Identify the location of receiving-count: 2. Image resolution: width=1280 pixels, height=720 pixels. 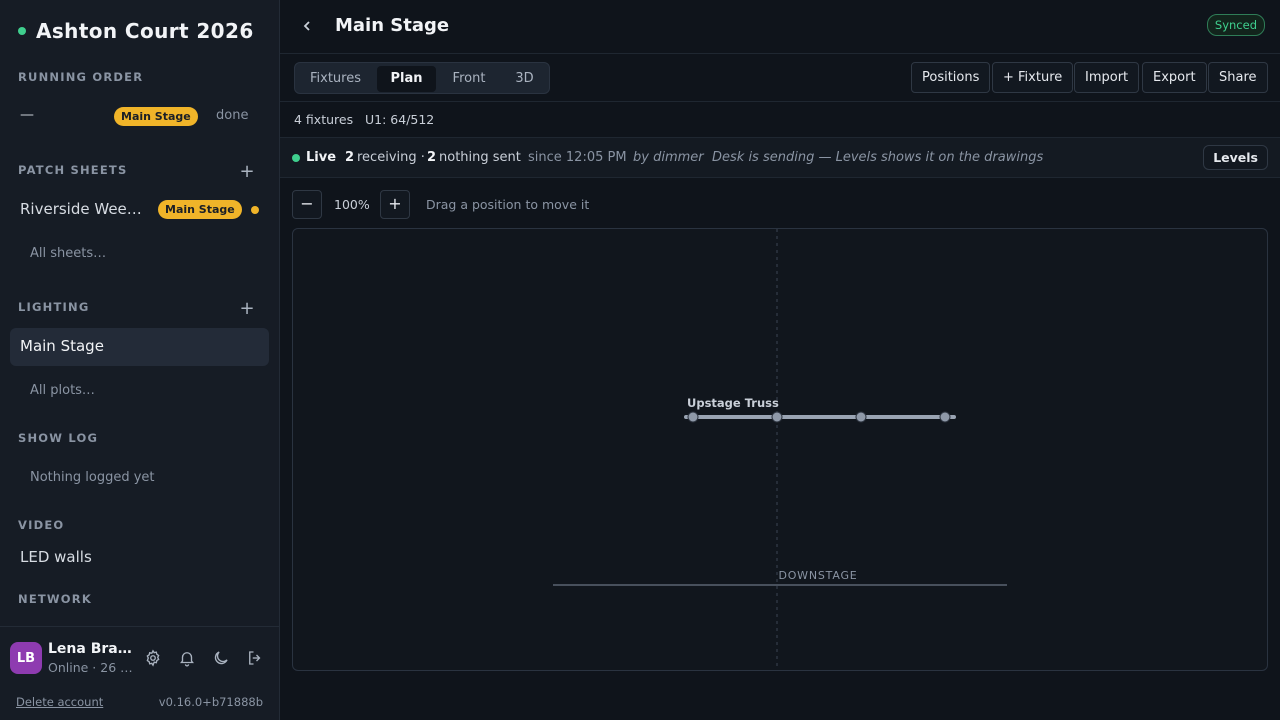
(350, 157).